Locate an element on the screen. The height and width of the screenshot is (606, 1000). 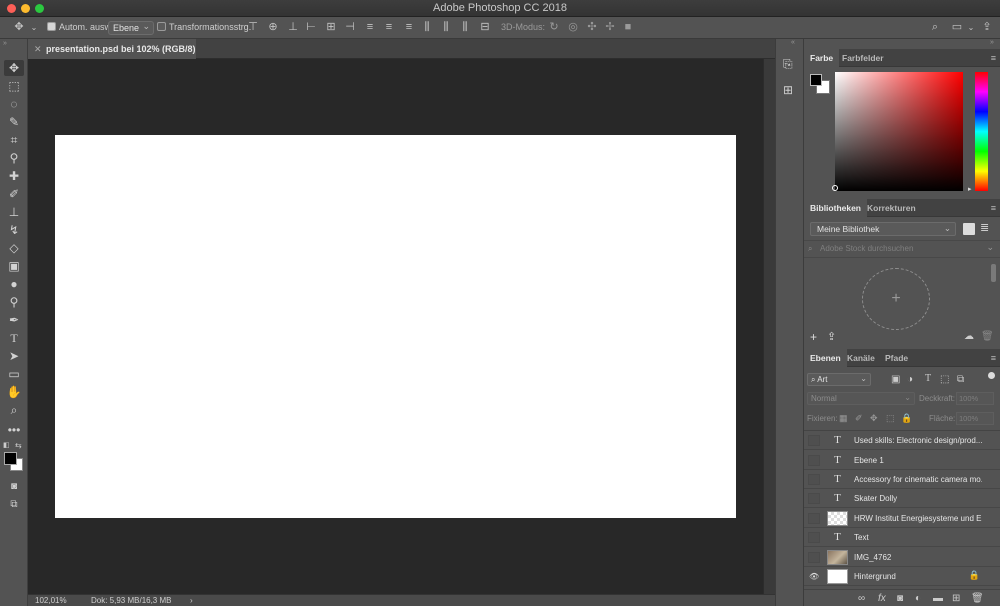
dodge-tool-icon: ⚲ is located at coordinates (14, 302).